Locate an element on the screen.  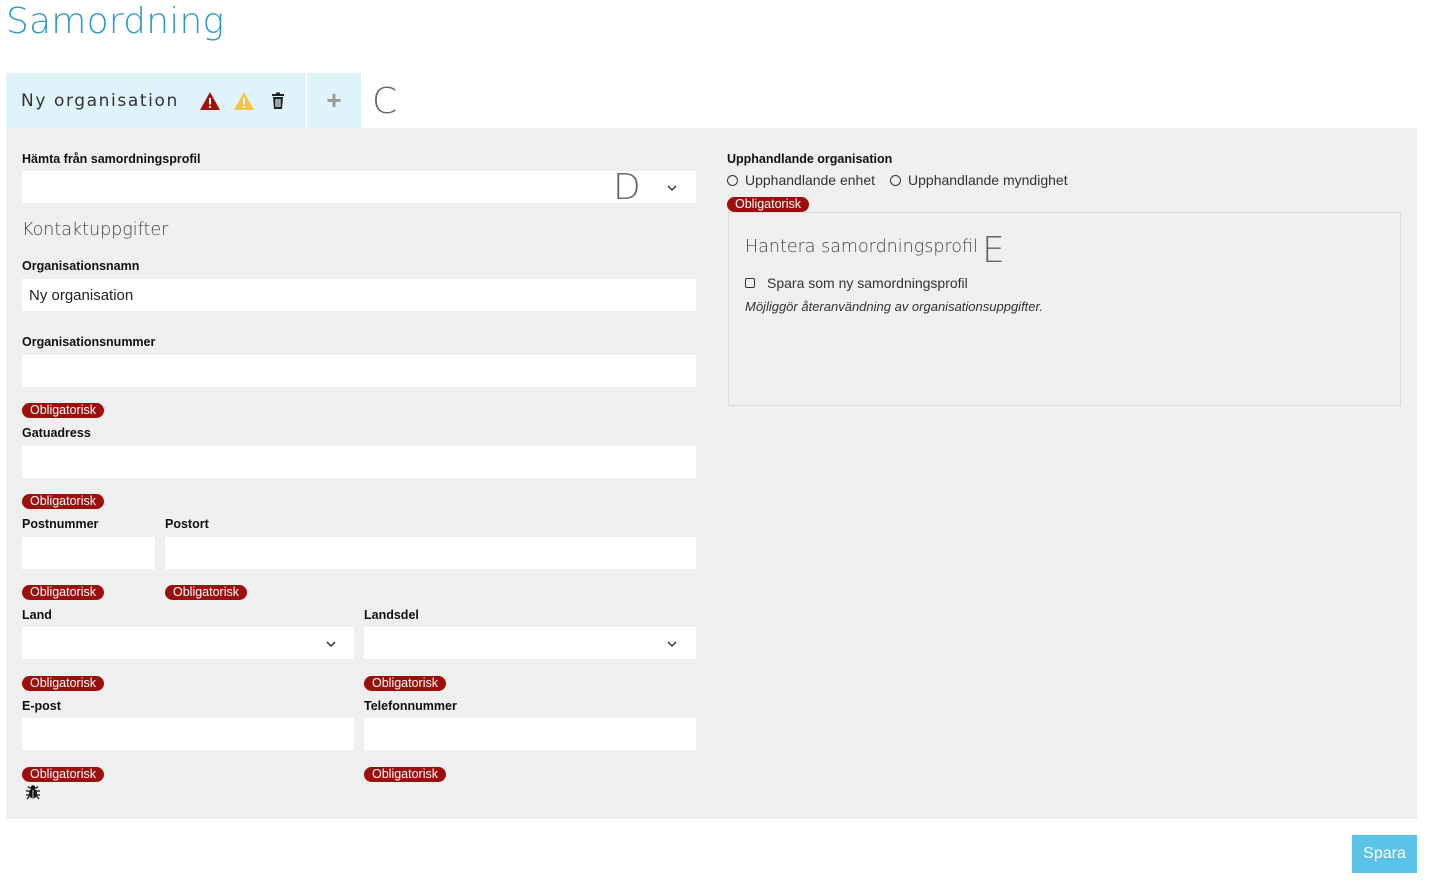
save-profile-row: Spara som ny samordningsprofil is located at coordinates (856, 283).